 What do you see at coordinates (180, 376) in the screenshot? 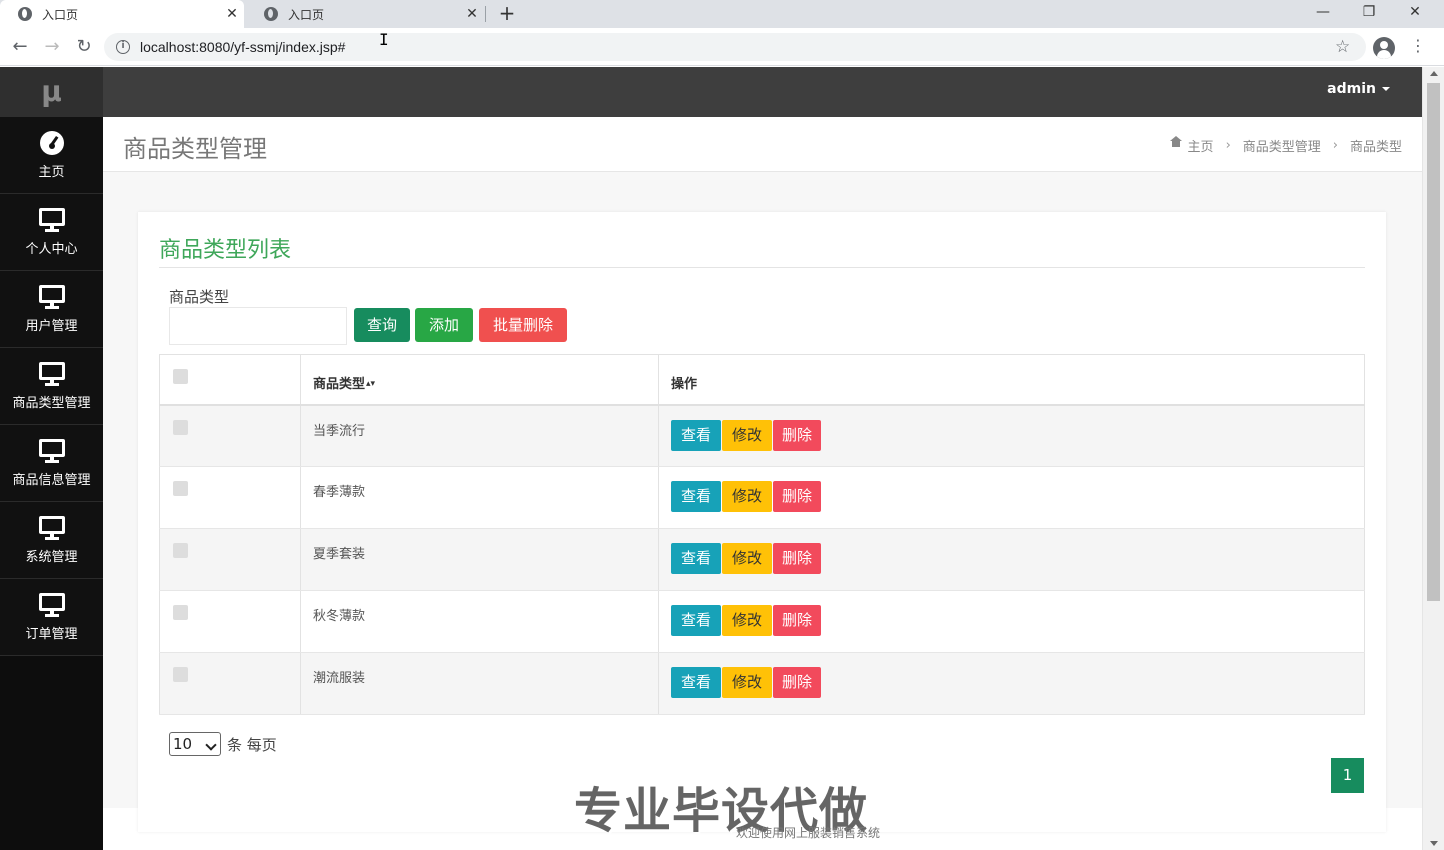
I see `select-all-checkbox` at bounding box center [180, 376].